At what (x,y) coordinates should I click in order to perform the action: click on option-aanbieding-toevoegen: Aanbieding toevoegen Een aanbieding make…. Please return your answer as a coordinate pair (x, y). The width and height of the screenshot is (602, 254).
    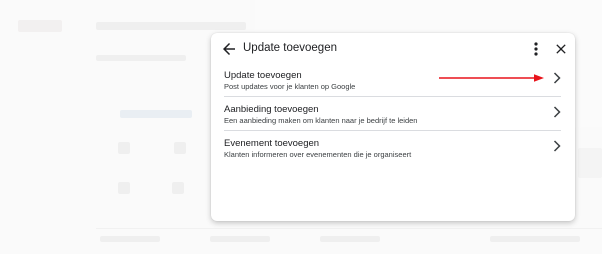
    Looking at the image, I should click on (393, 121).